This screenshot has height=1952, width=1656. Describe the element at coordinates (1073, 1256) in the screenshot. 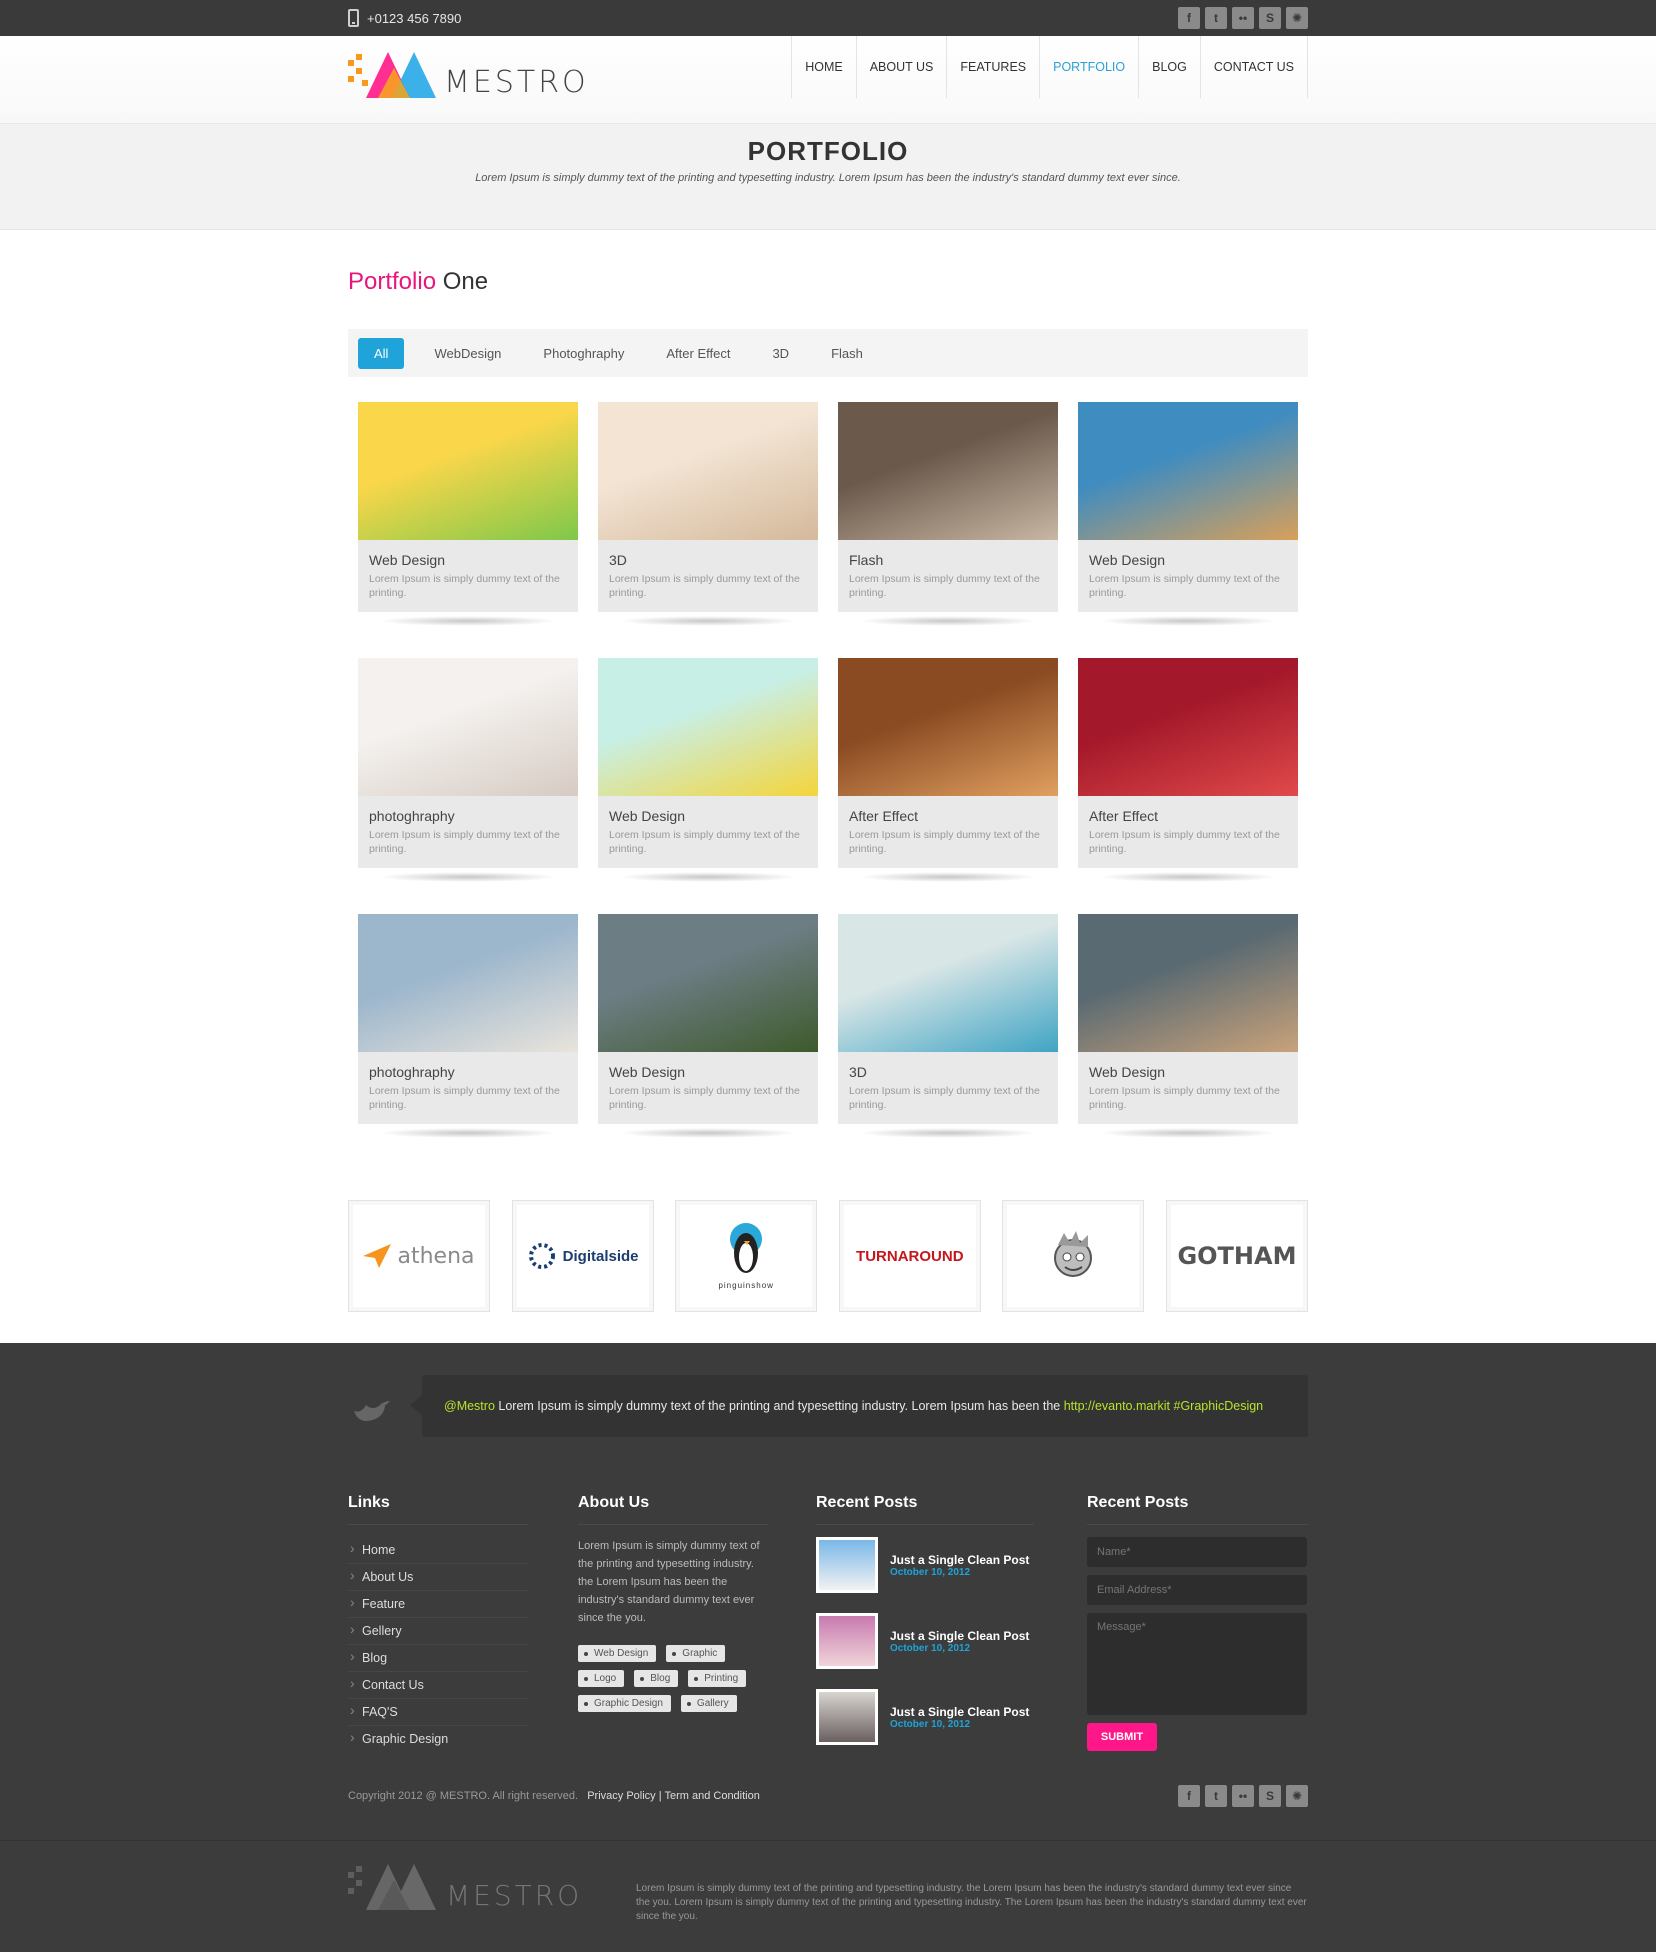

I see `client-logo-mascot` at that location.